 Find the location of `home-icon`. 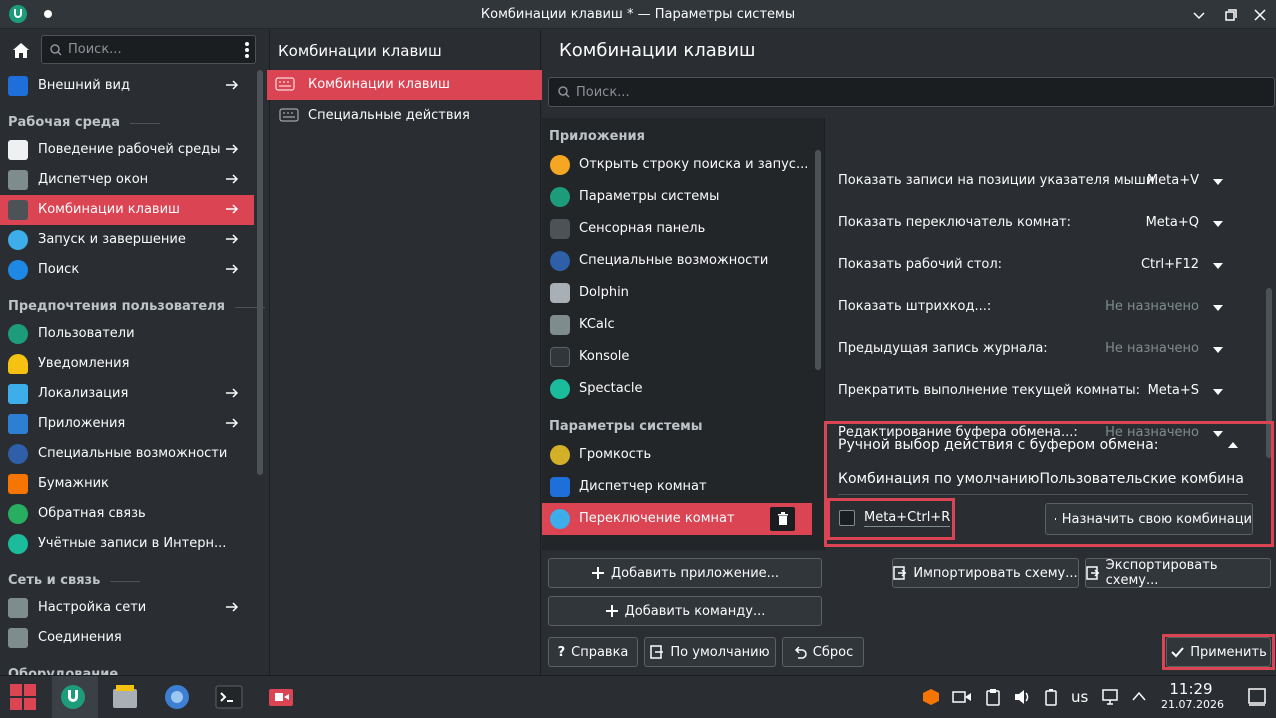

home-icon is located at coordinates (21, 51).